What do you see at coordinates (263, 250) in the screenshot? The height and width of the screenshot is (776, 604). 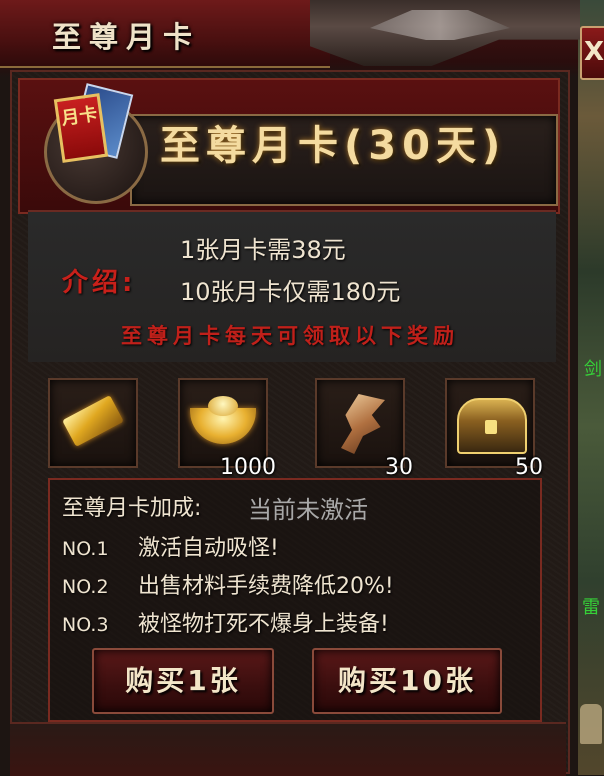 I see `intro-price-single: 1张月卡需38元` at bounding box center [263, 250].